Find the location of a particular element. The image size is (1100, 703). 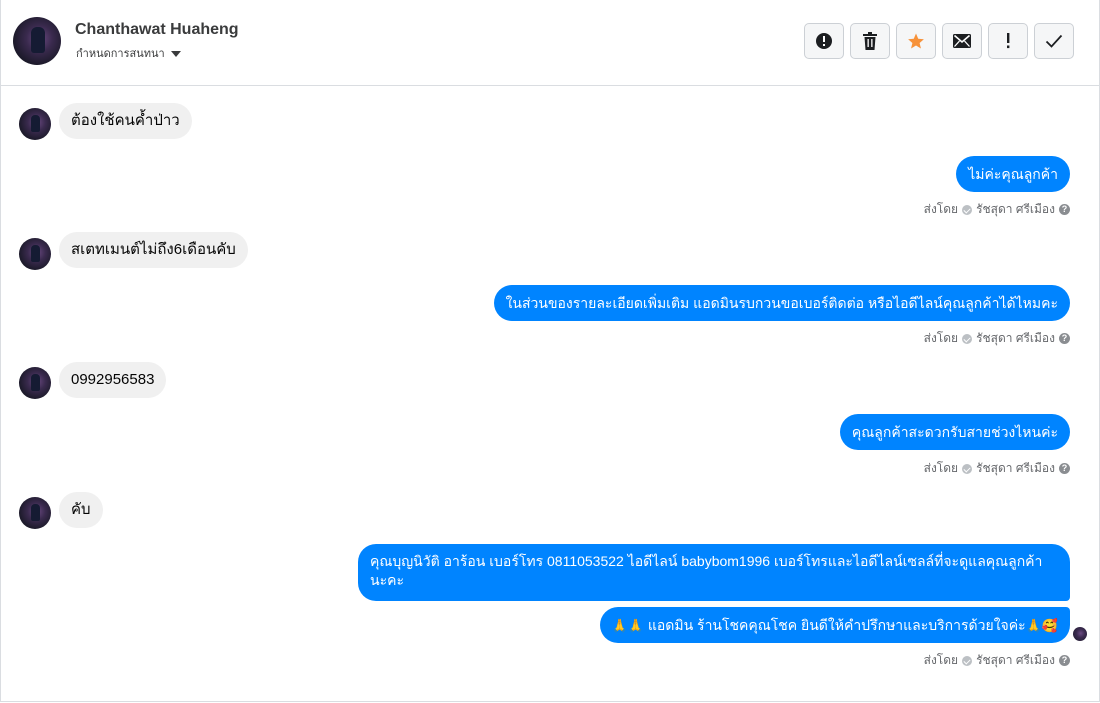

incoming-message: สเตทเมนต์ไม่ถึง6เดือนคับ is located at coordinates (153, 250).